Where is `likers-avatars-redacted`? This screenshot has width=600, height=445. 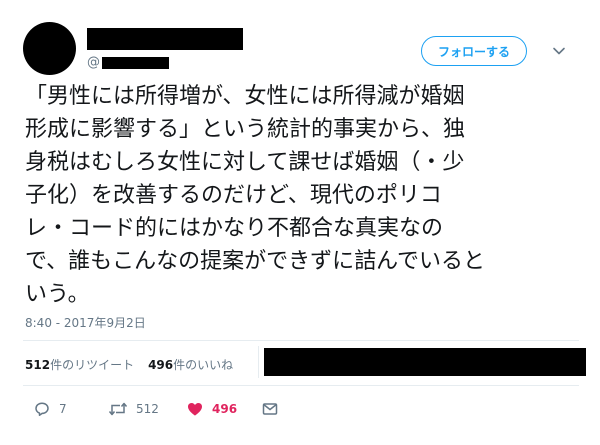 likers-avatars-redacted is located at coordinates (425, 362).